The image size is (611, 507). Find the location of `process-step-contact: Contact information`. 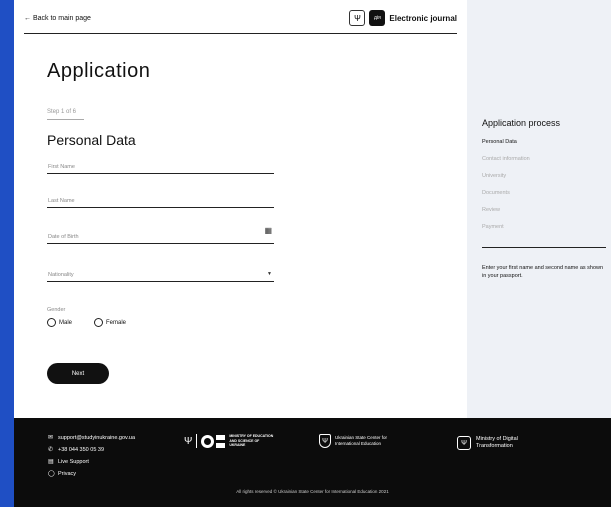

process-step-contact: Contact information is located at coordinates (506, 159).